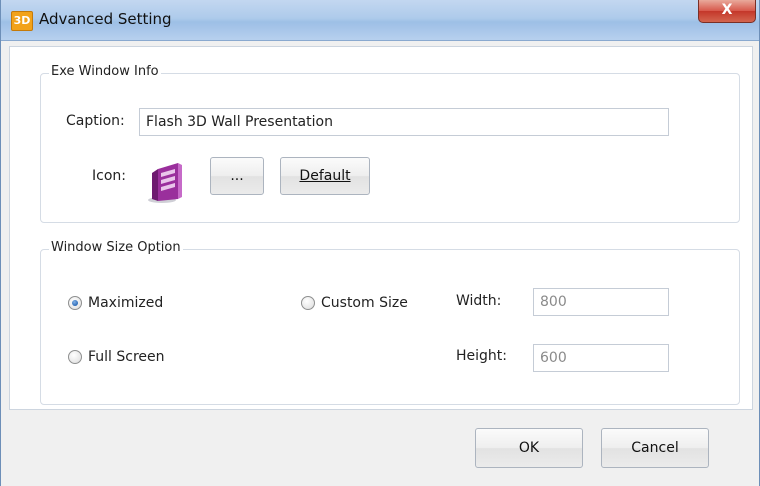 The height and width of the screenshot is (486, 760). What do you see at coordinates (655, 448) in the screenshot?
I see `cancel-button: Cancel` at bounding box center [655, 448].